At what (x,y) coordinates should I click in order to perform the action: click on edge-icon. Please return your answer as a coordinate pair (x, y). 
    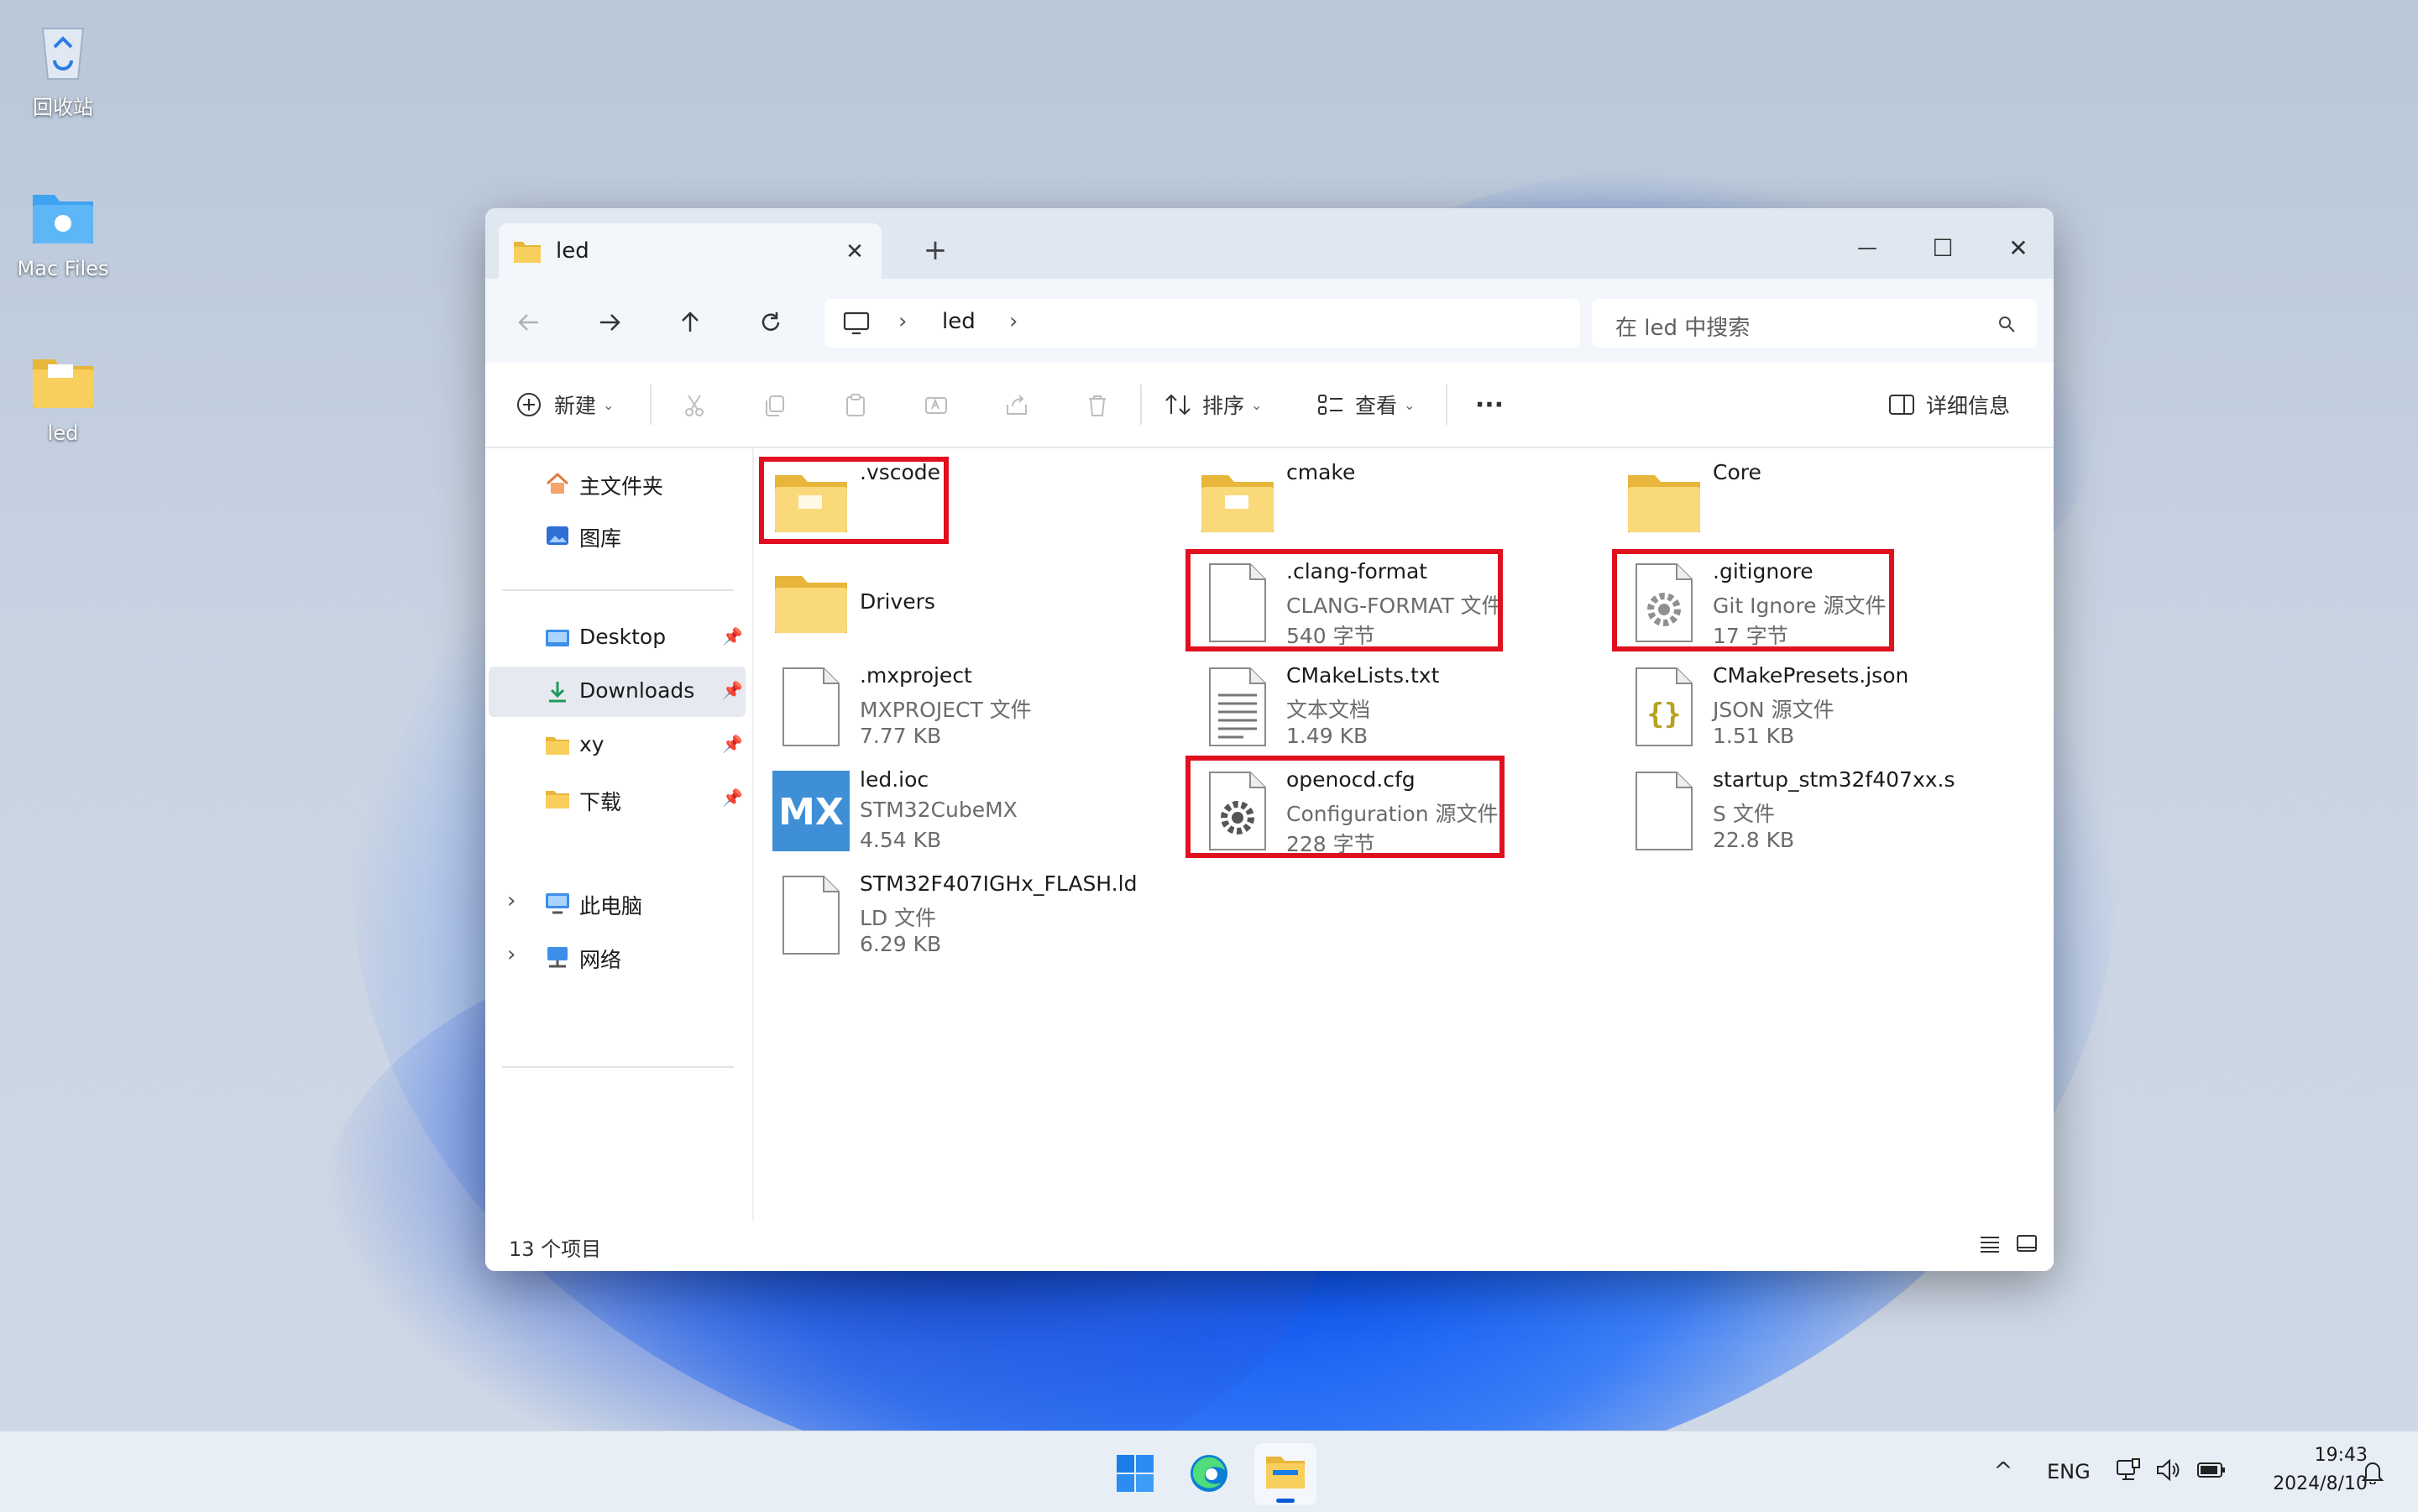
    Looking at the image, I should click on (1209, 1473).